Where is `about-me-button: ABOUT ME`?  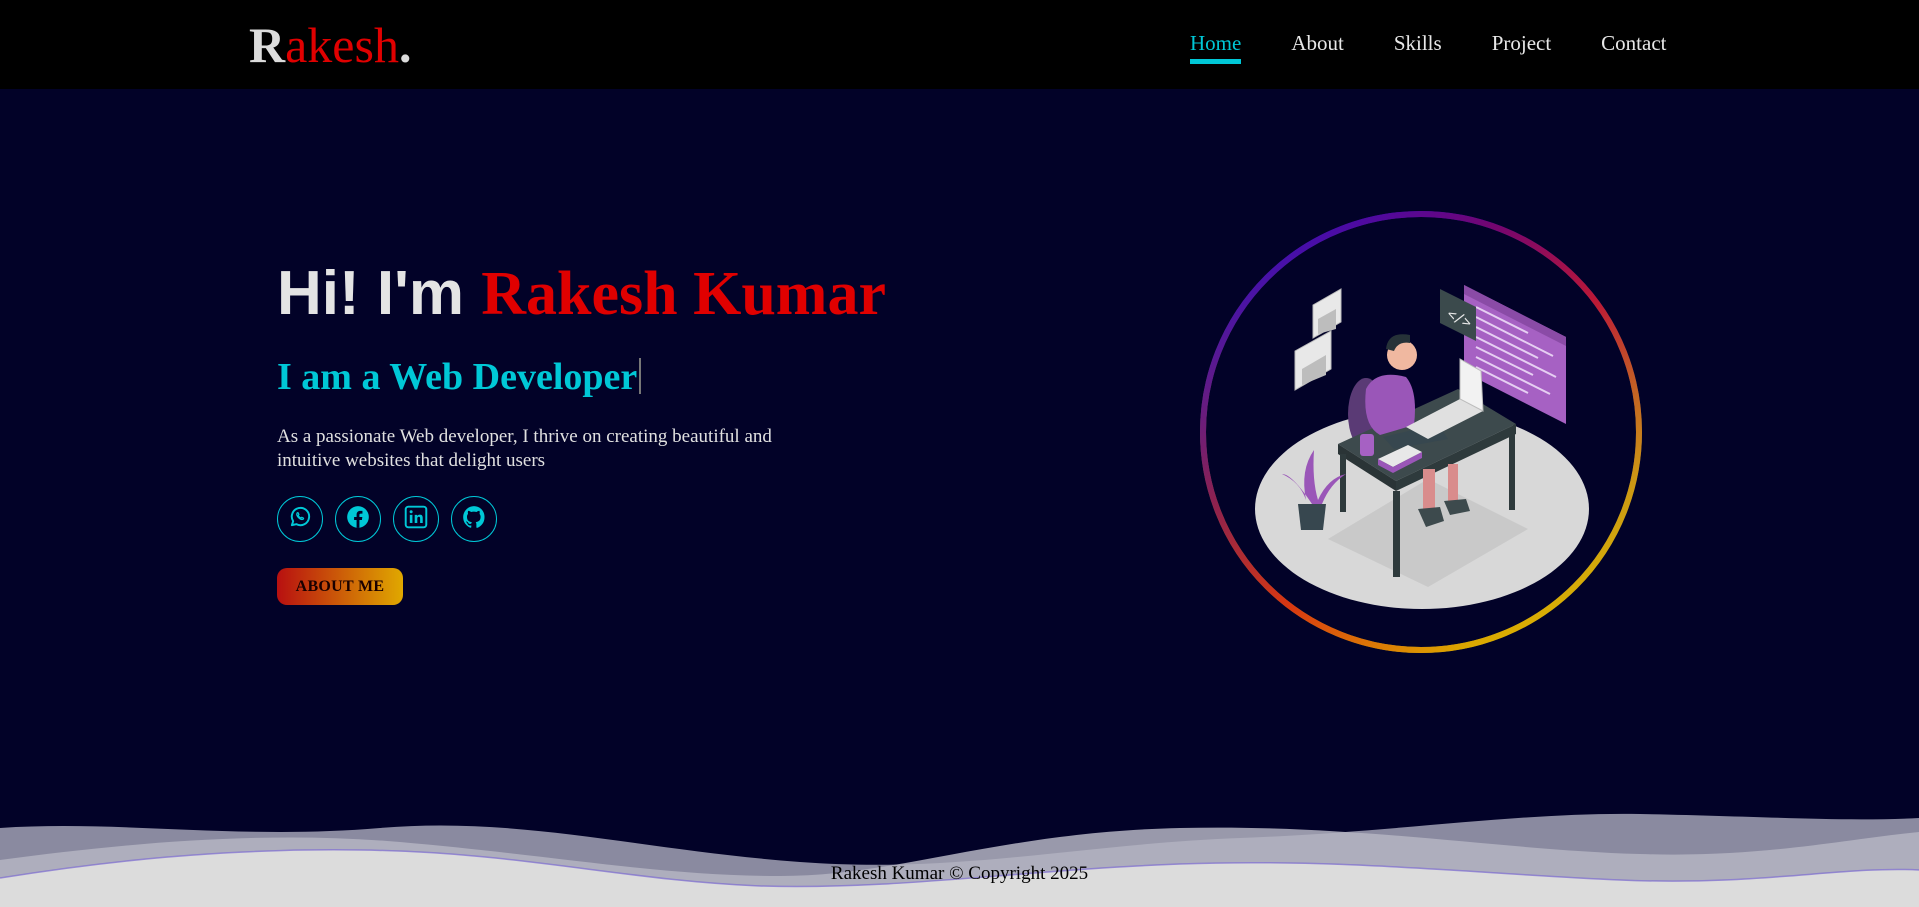 about-me-button: ABOUT ME is located at coordinates (340, 586).